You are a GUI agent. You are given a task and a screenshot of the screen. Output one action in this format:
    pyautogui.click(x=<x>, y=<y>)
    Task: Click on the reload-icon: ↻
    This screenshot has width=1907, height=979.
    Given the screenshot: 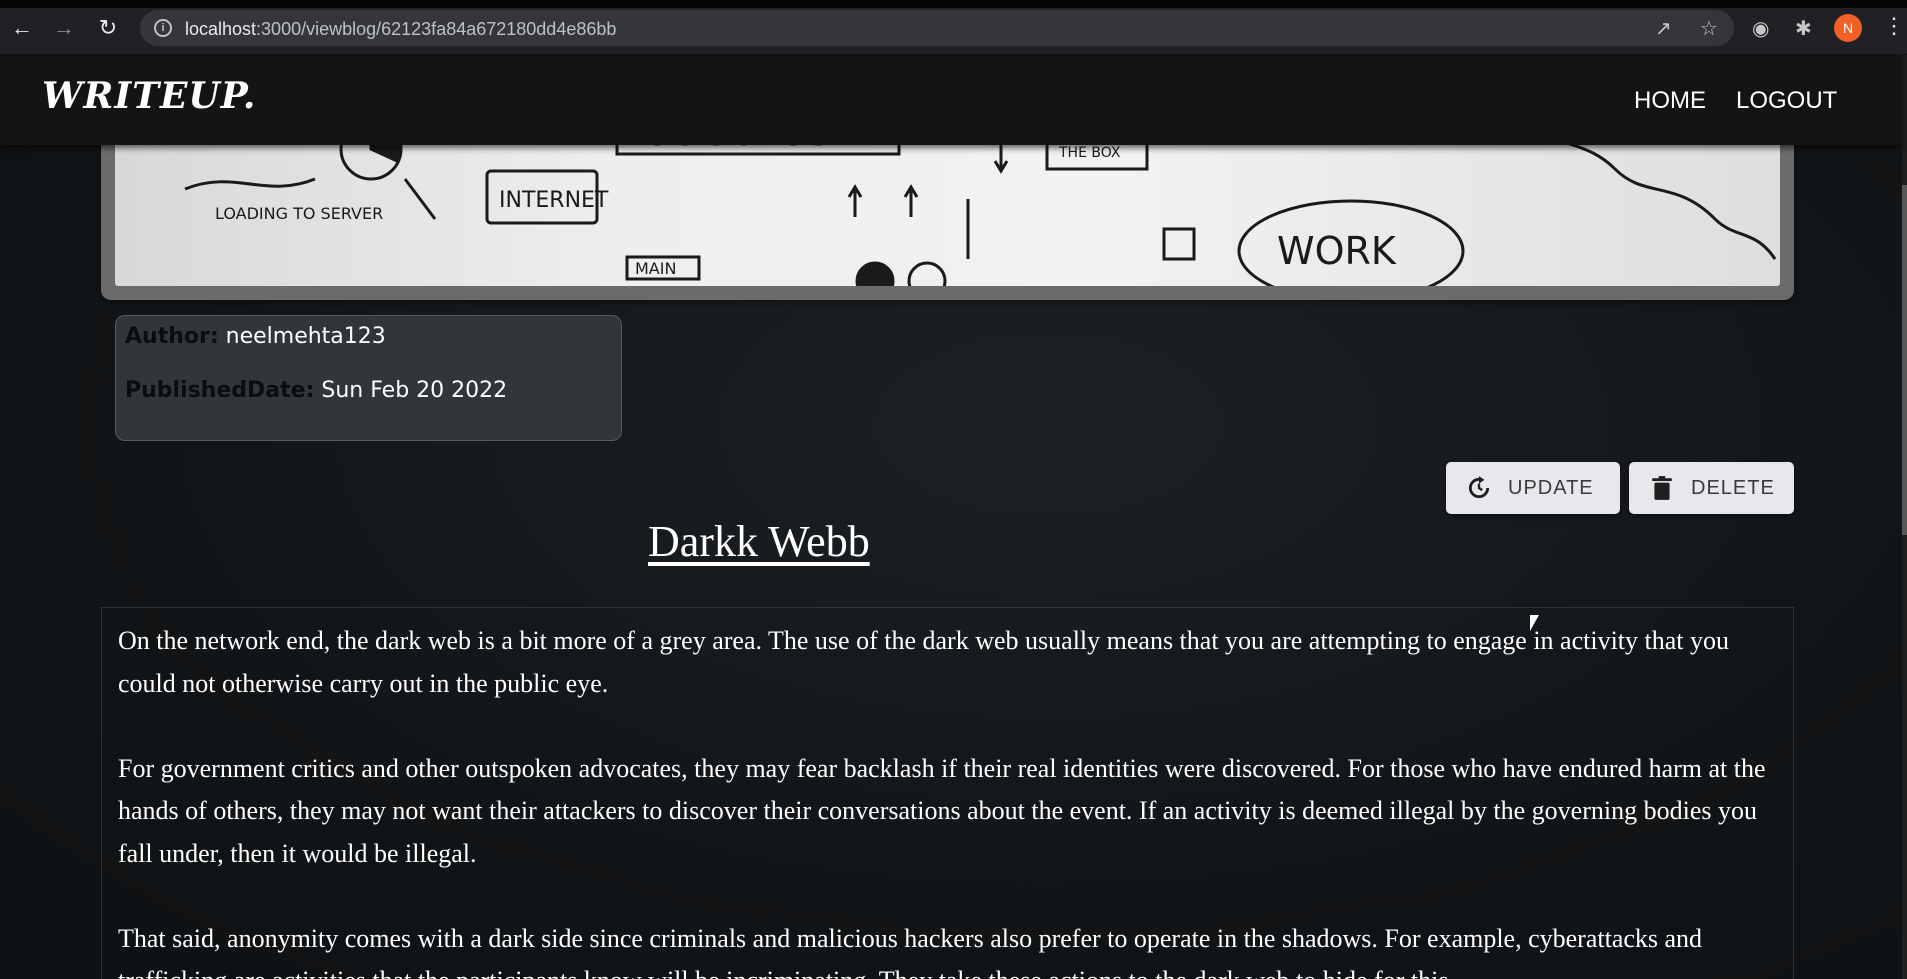 What is the action you would take?
    pyautogui.click(x=108, y=28)
    